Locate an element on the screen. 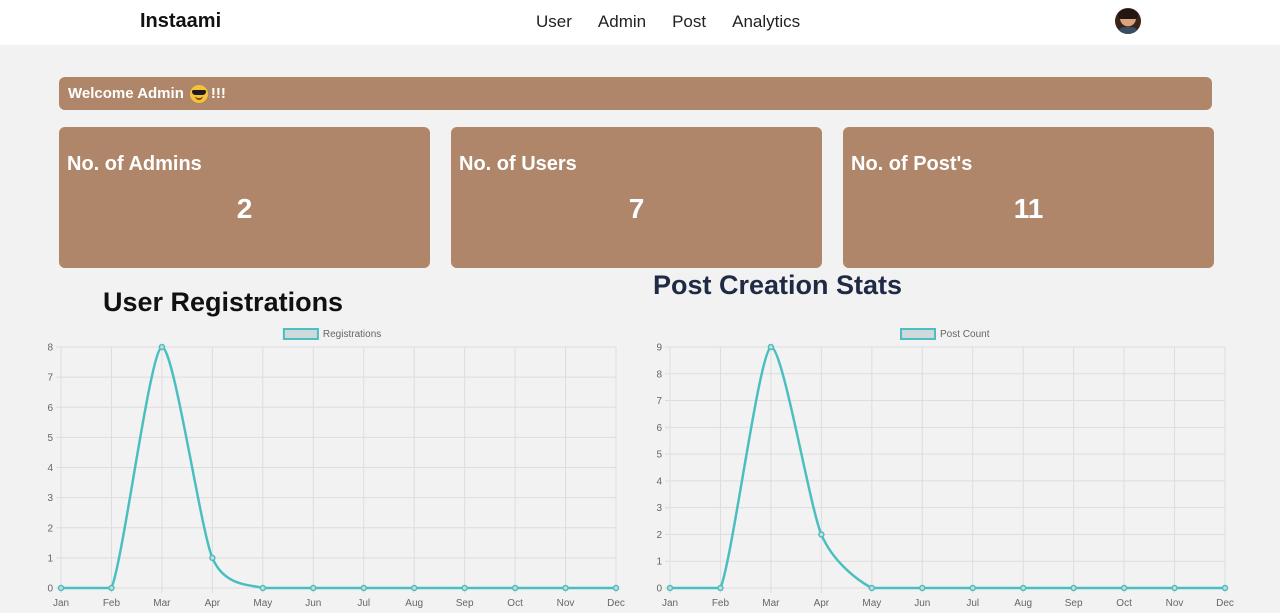 This screenshot has width=1280, height=613. y-tick-label: 4 is located at coordinates (50, 468).